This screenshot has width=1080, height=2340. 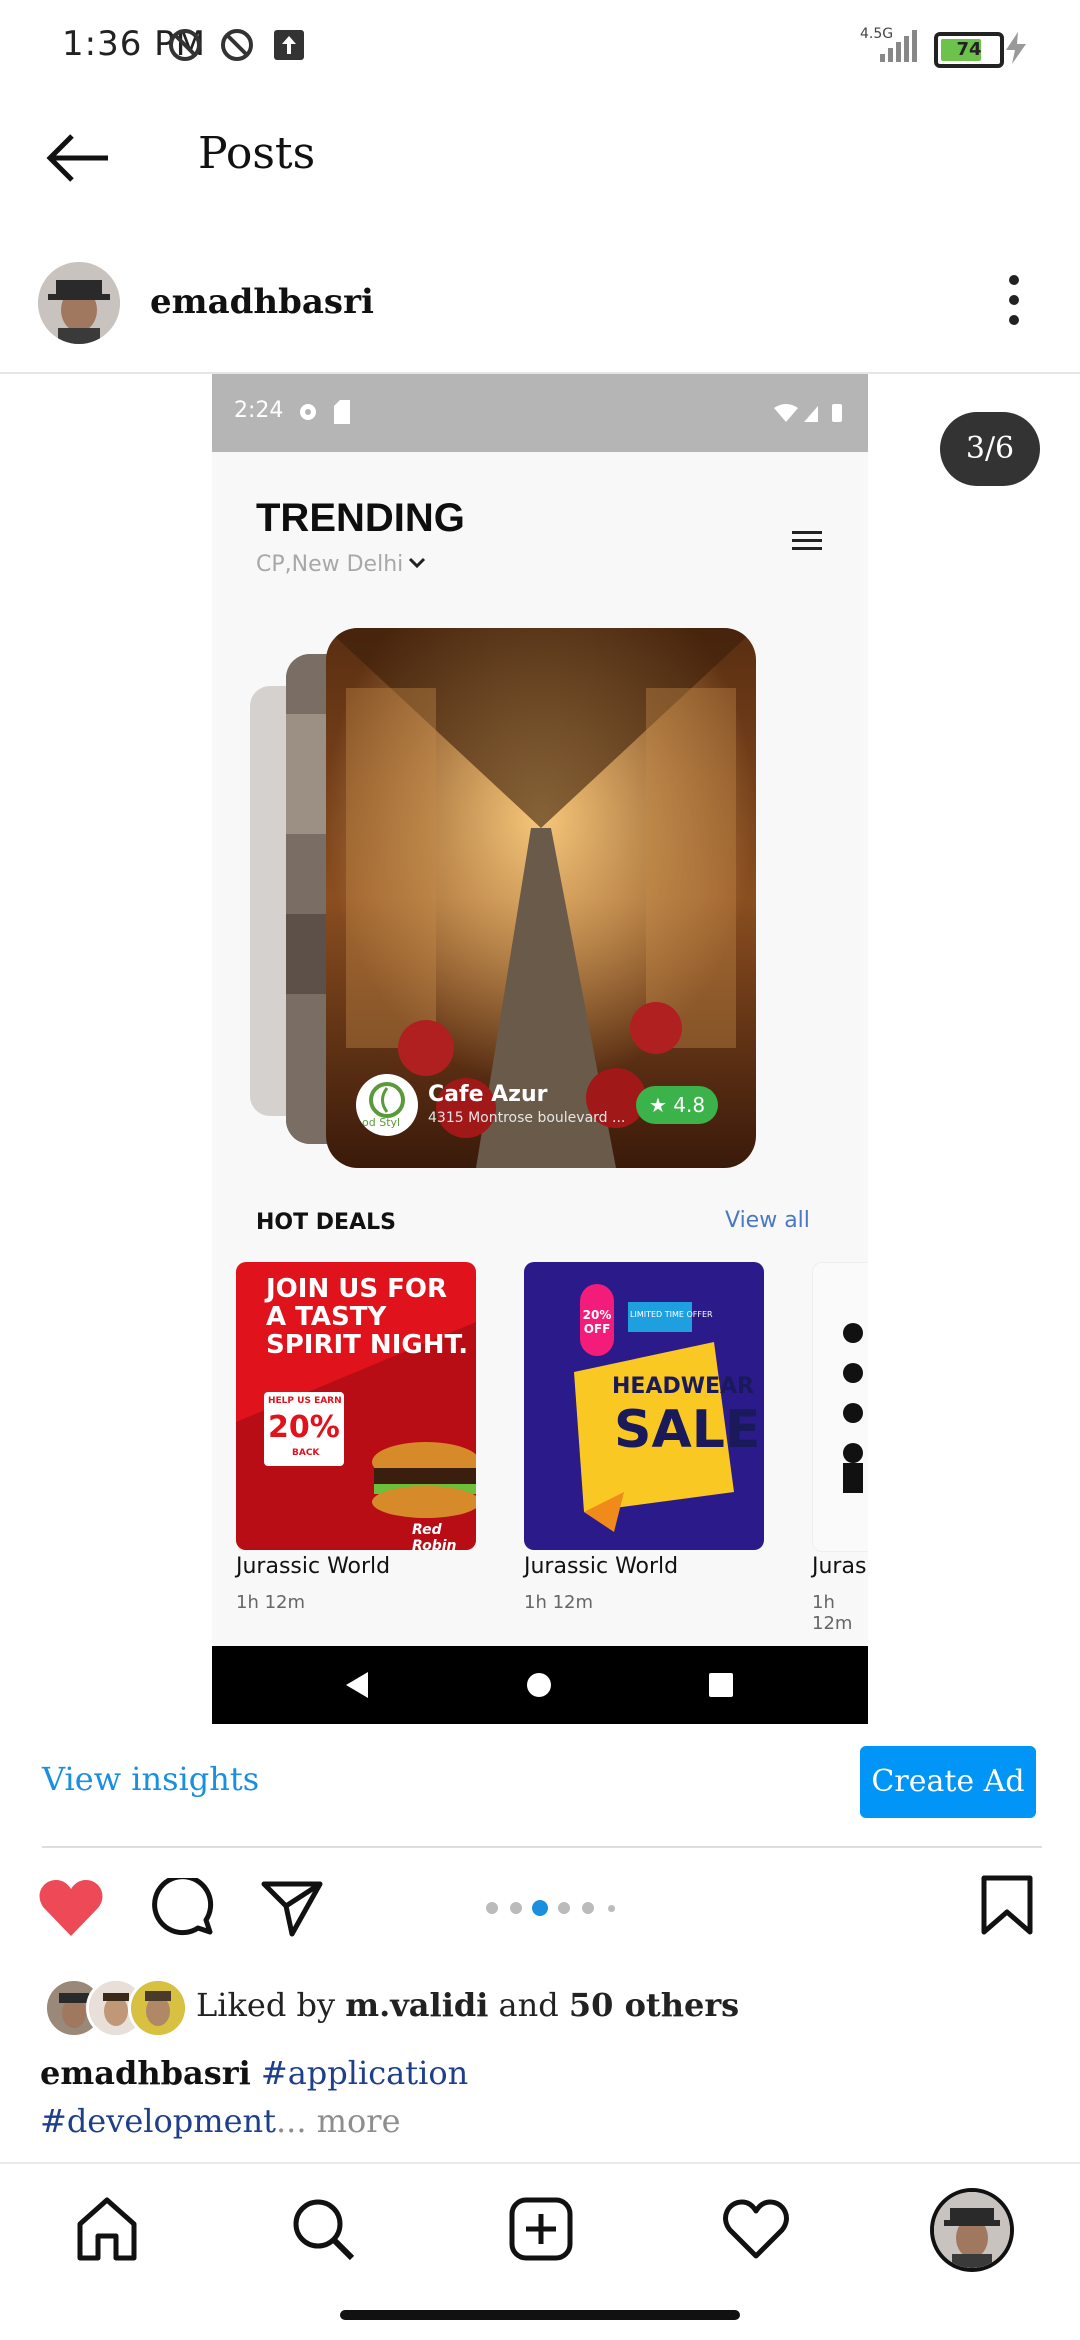 What do you see at coordinates (71, 1908) in the screenshot?
I see `like-heart-icon` at bounding box center [71, 1908].